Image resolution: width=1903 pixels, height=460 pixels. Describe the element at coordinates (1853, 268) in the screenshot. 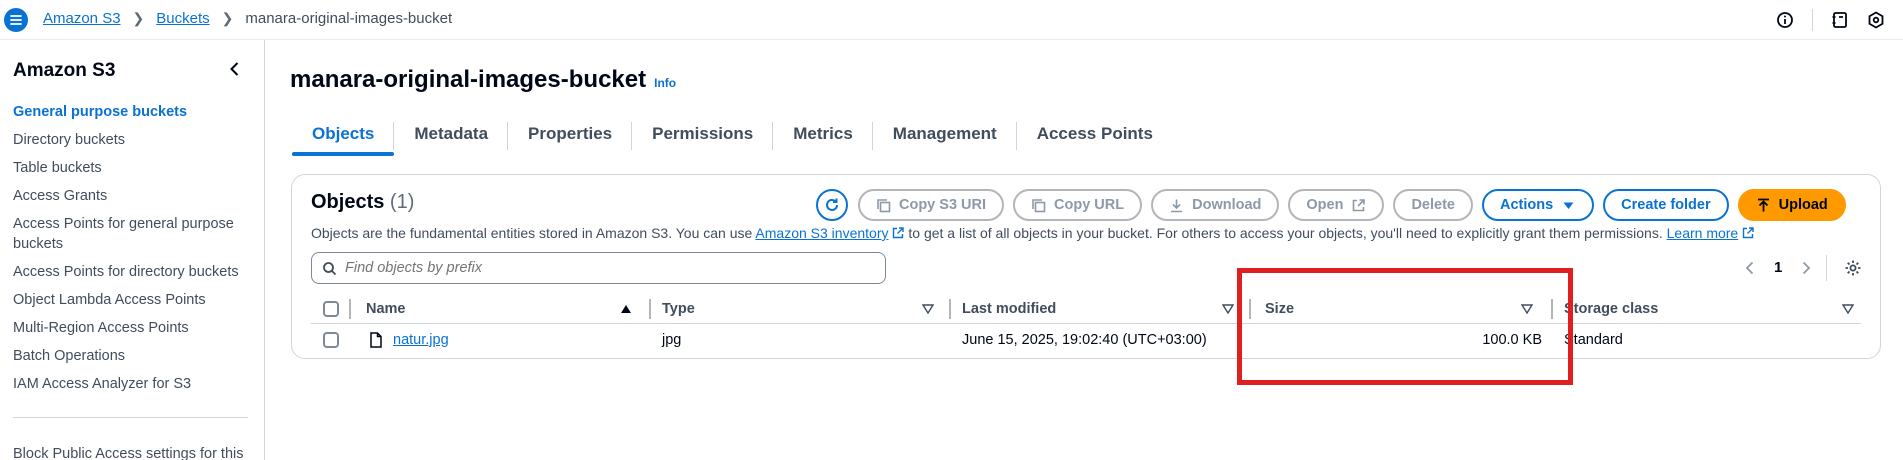

I see `gear-icon` at that location.